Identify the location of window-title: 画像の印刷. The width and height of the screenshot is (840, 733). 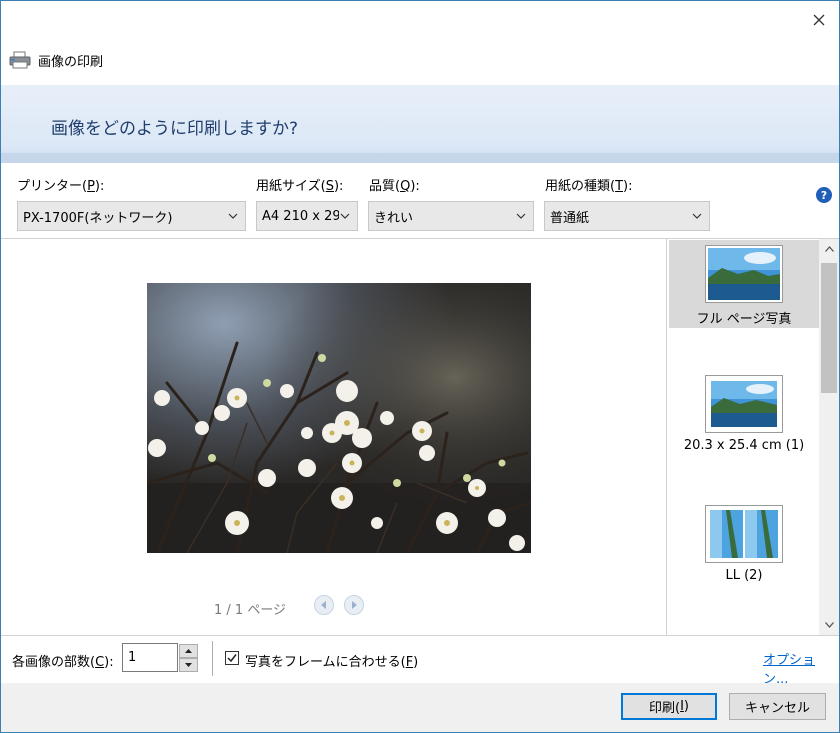
(71, 62).